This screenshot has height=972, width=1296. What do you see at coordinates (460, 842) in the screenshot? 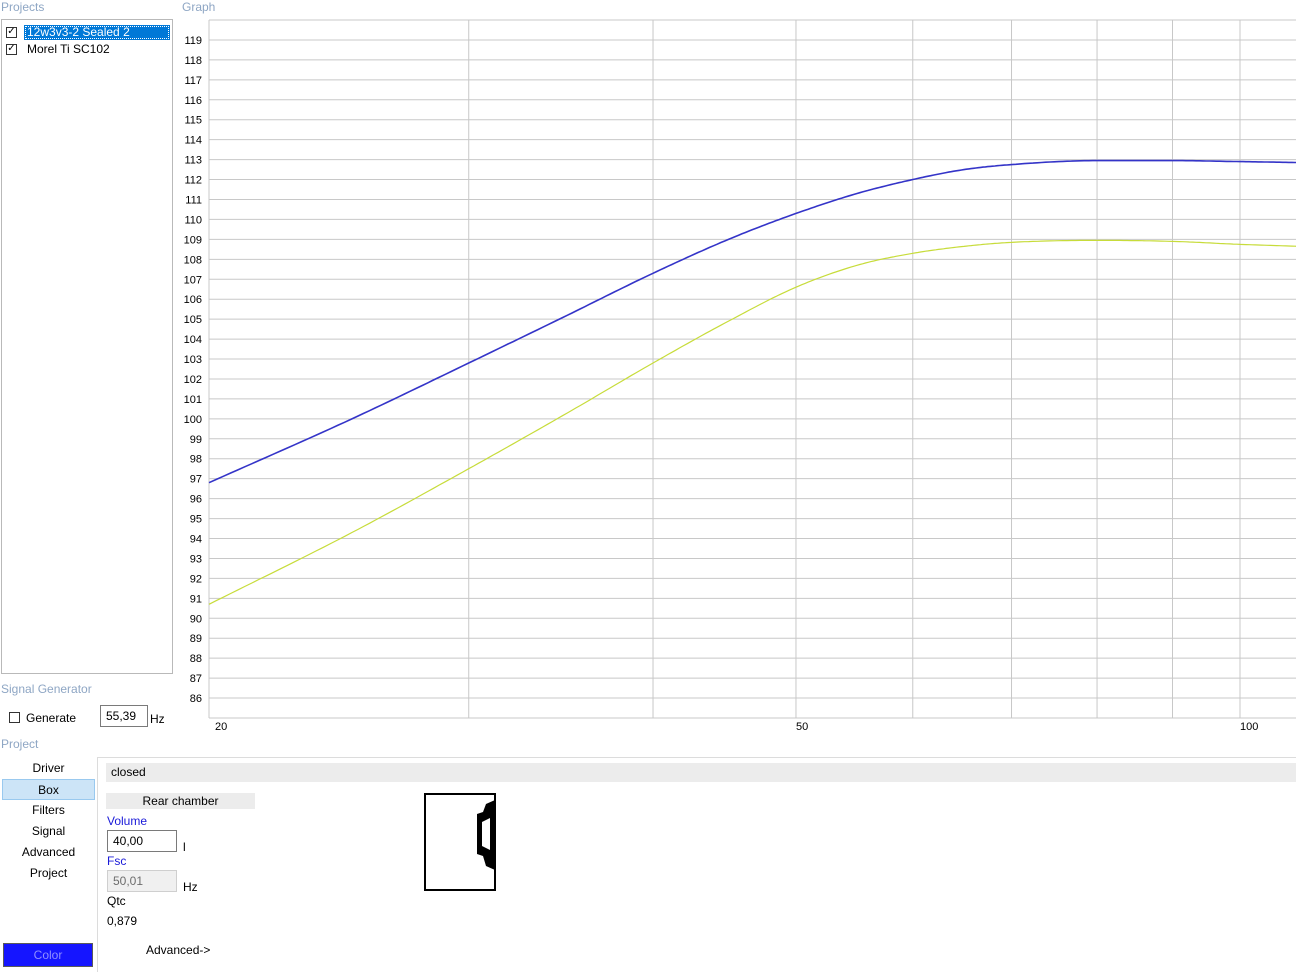
I see `closed-box-diagram-icon` at bounding box center [460, 842].